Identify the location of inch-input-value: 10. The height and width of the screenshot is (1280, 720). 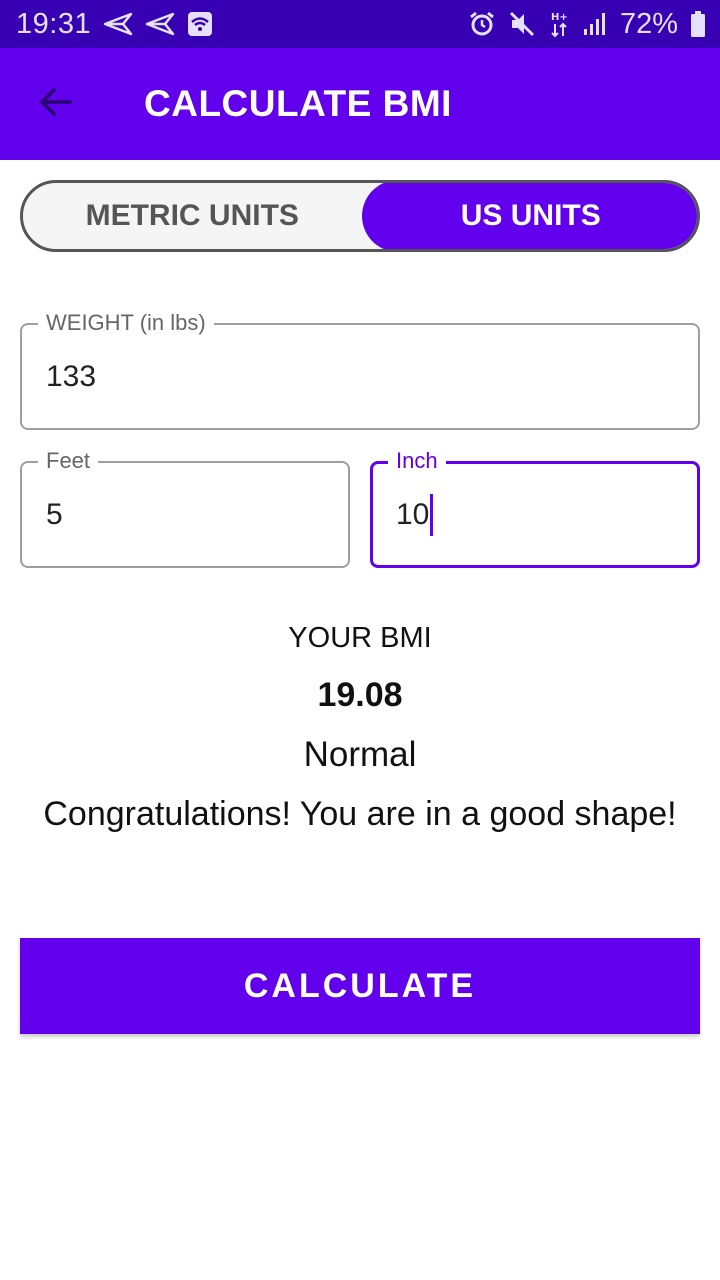
(413, 514).